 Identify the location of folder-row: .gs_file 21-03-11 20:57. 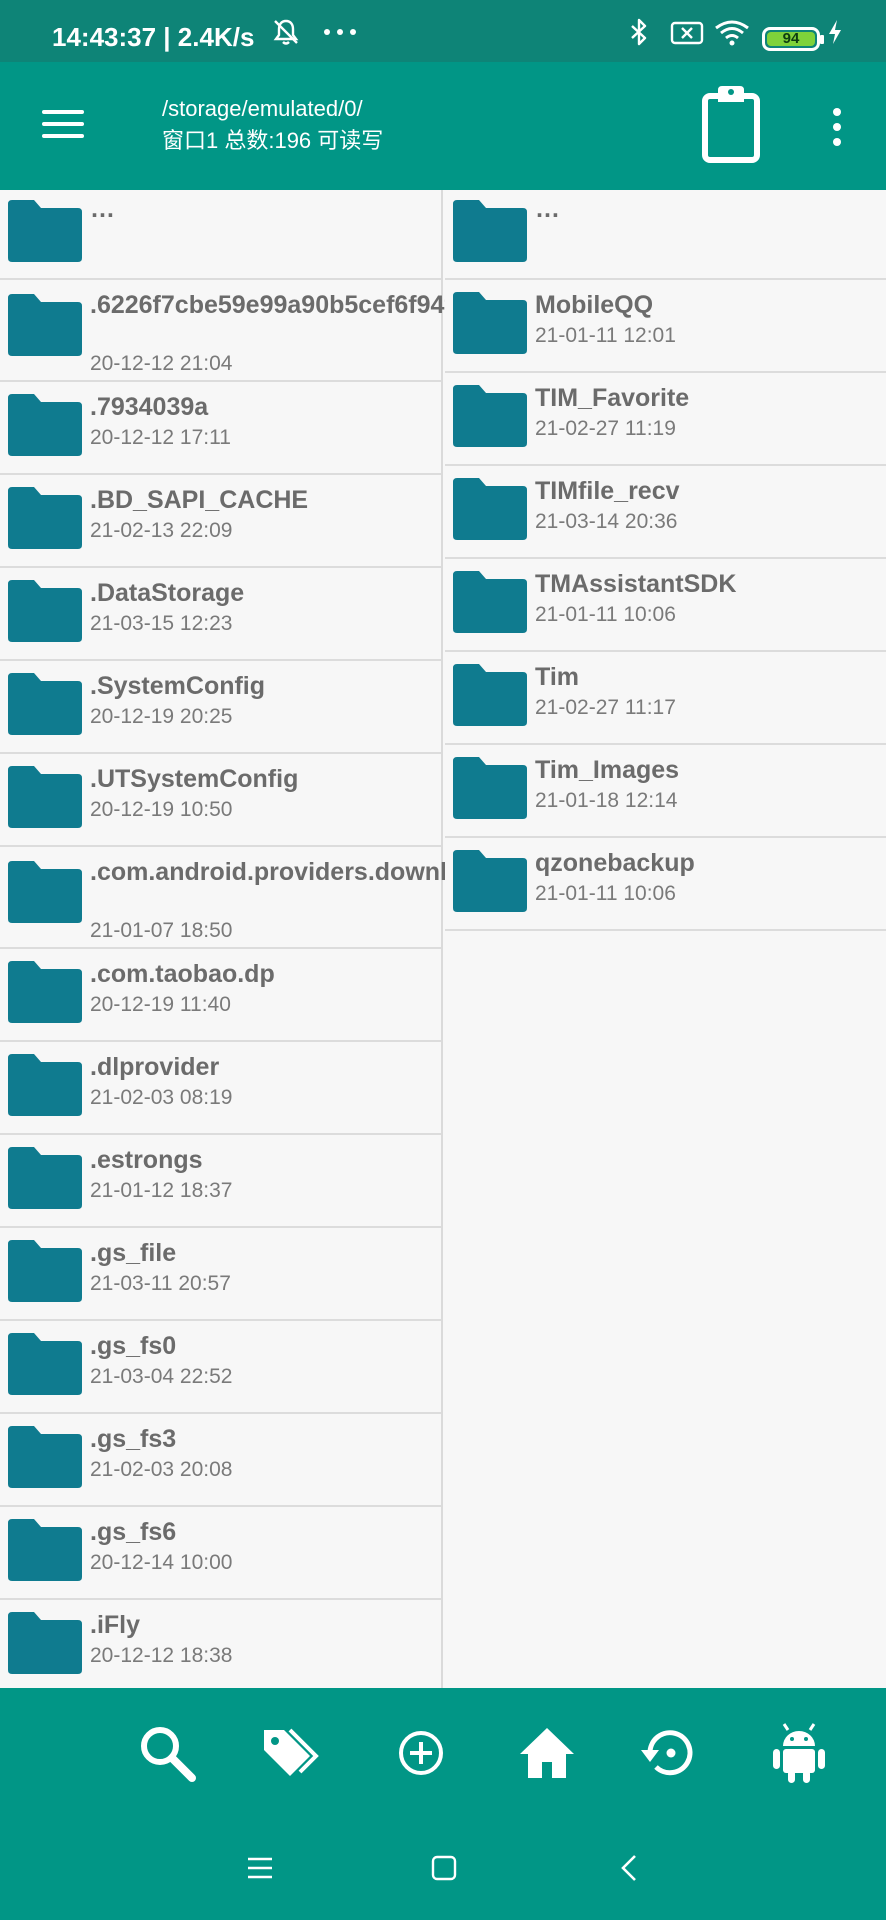
(220, 1274).